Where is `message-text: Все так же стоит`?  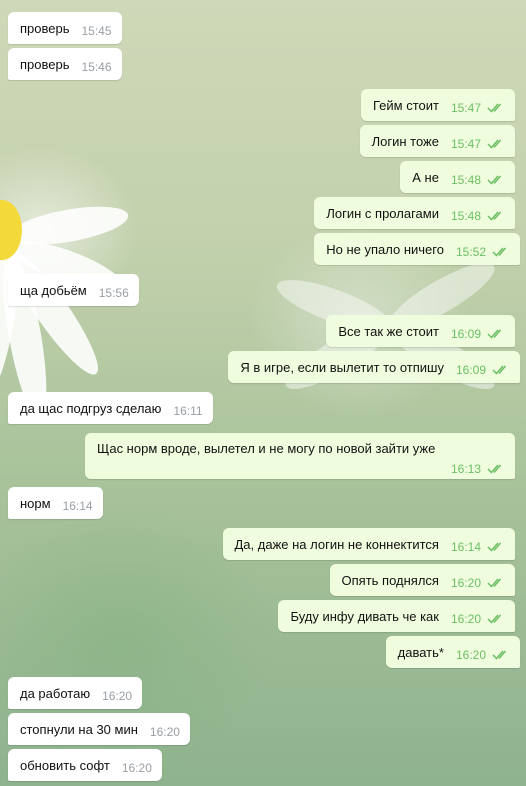 message-text: Все так же стоит is located at coordinates (388, 331).